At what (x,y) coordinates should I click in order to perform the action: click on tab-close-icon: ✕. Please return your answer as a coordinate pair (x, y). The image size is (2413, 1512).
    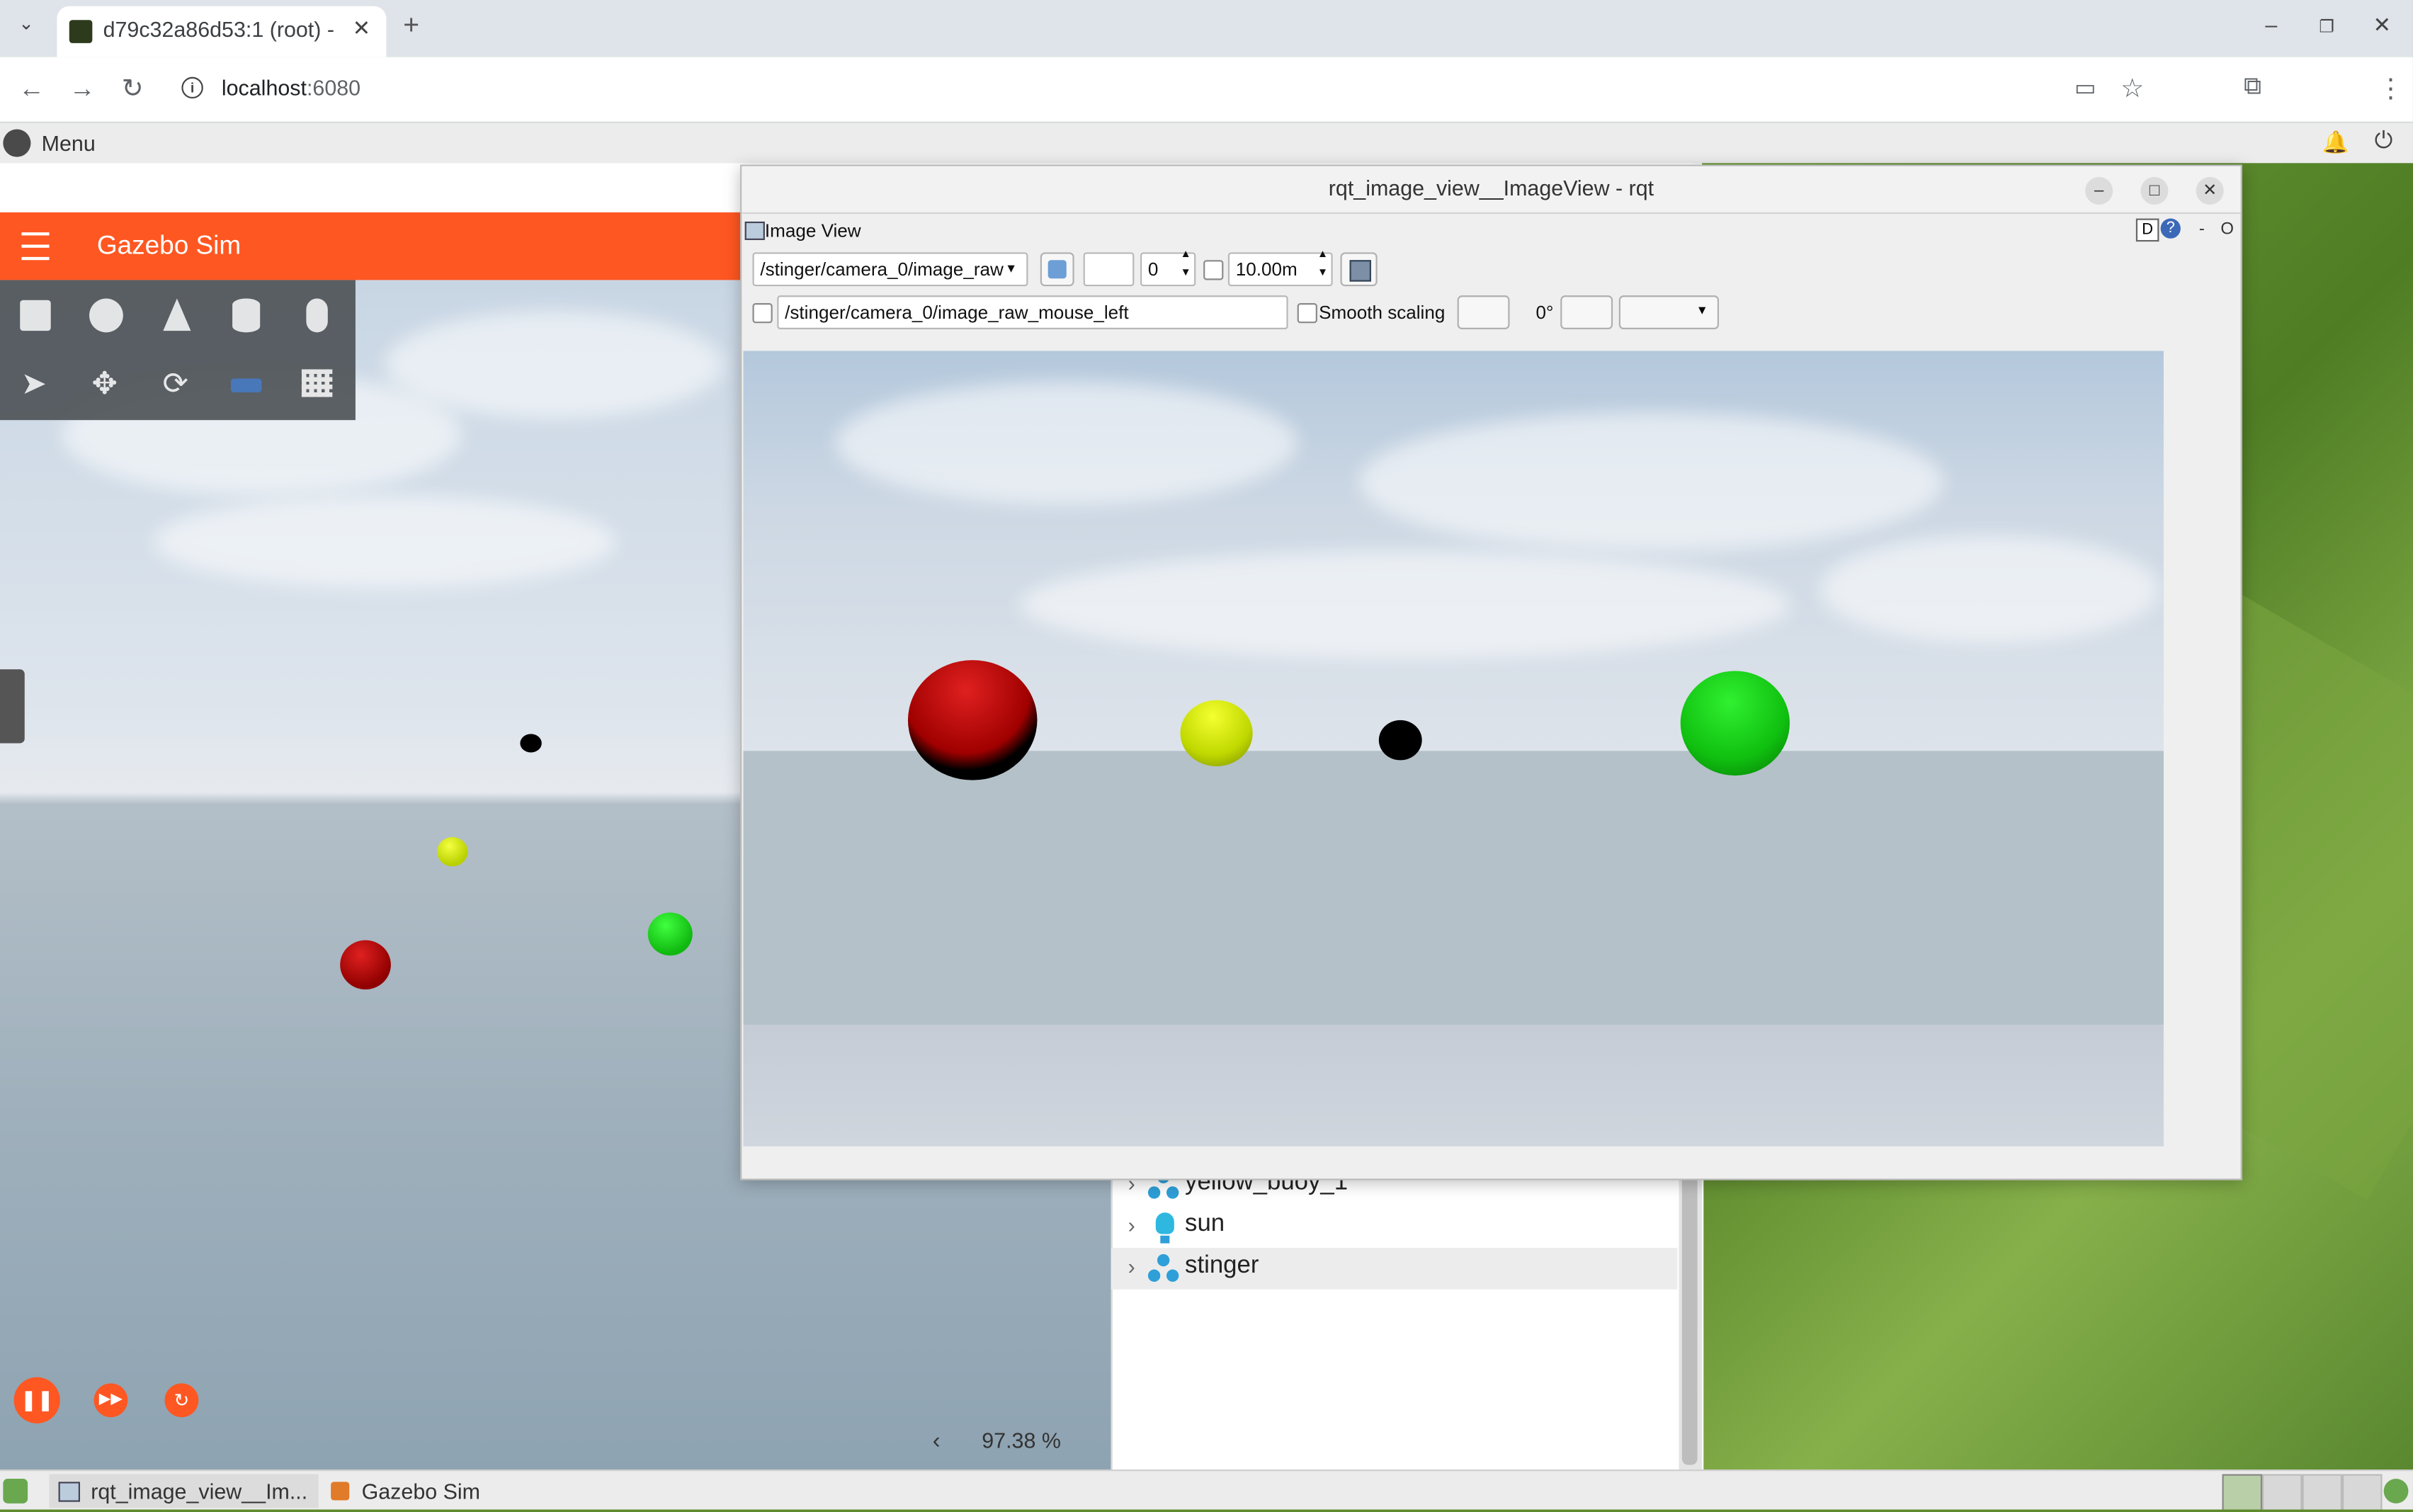
    Looking at the image, I should click on (361, 29).